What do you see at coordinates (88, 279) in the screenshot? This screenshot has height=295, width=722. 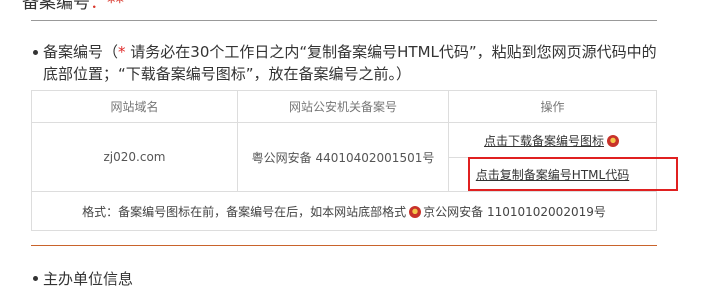 I see `organizer-info-title: 主办单位信息` at bounding box center [88, 279].